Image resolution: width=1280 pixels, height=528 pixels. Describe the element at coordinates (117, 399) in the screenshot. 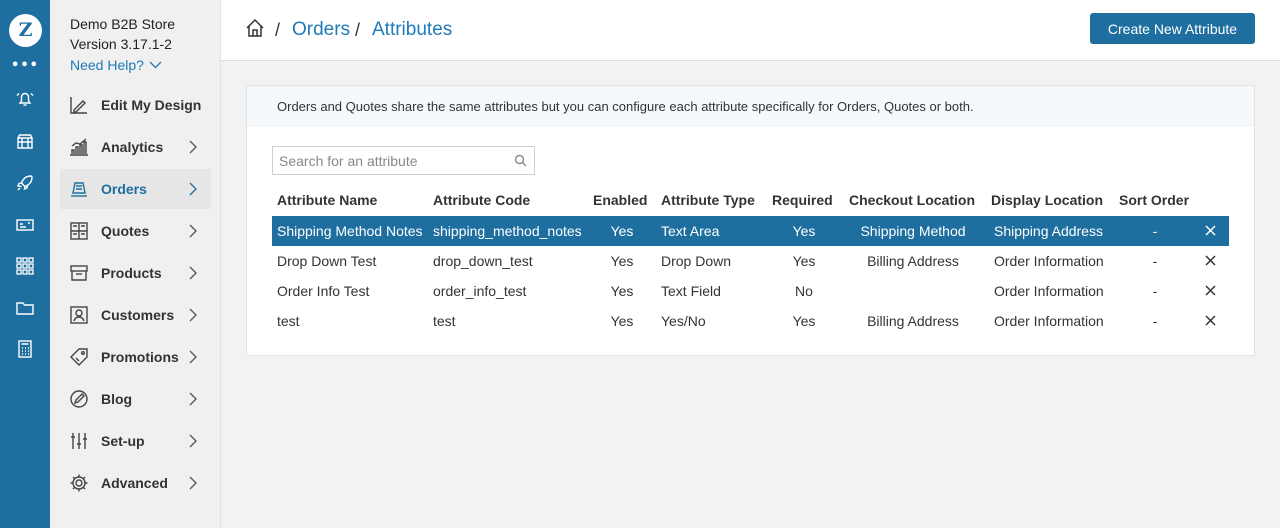

I see `nav-label: Blog` at that location.